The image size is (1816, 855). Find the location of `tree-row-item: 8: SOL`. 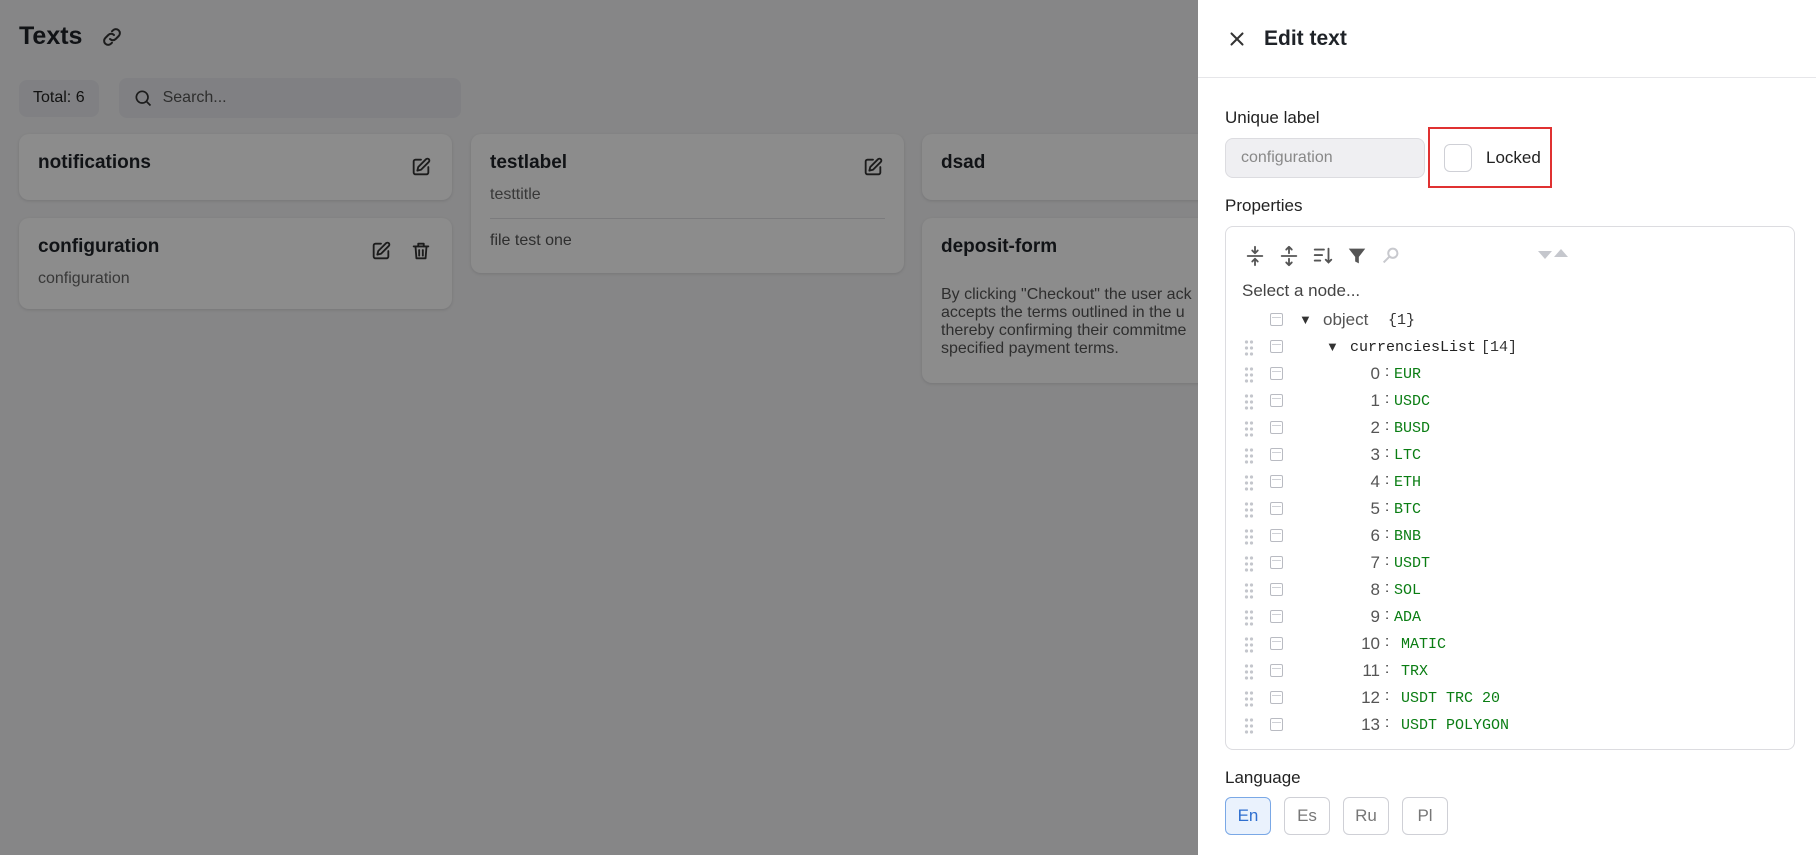

tree-row-item: 8: SOL is located at coordinates (1510, 590).